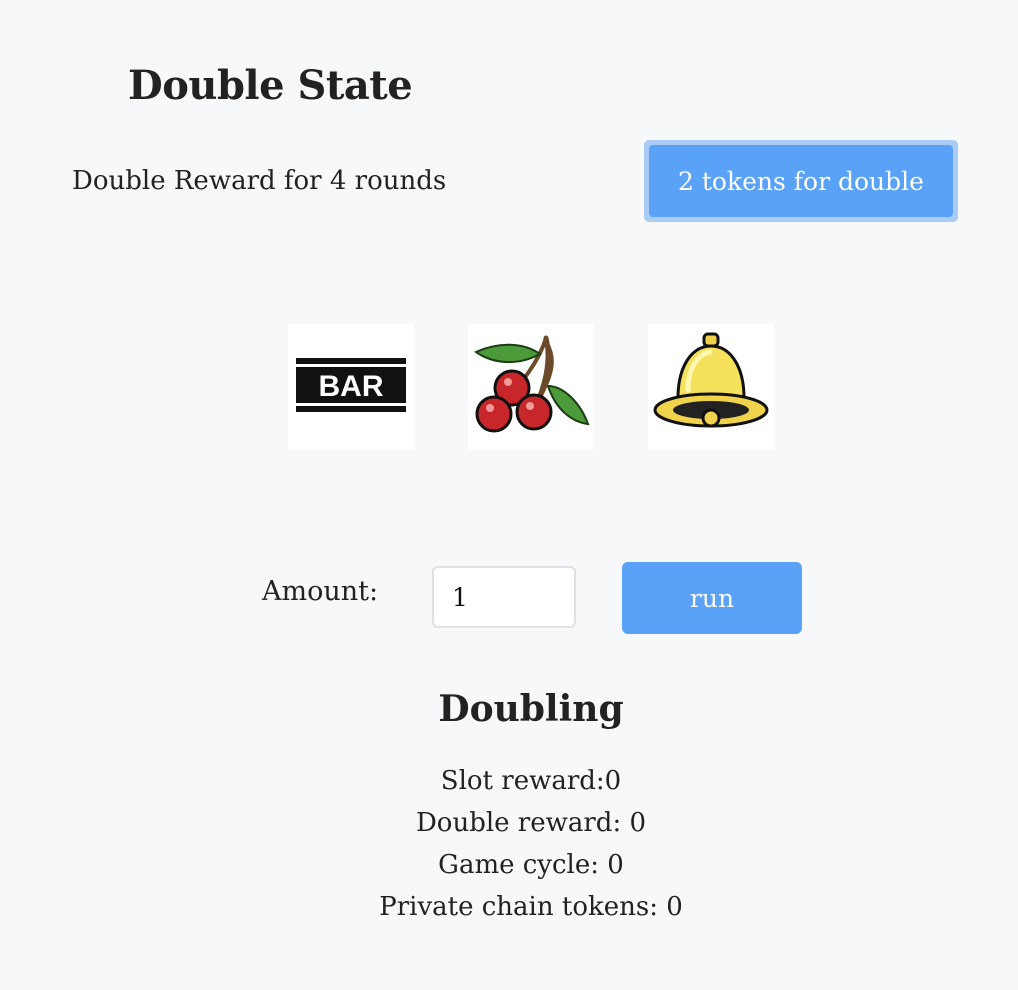  Describe the element at coordinates (270, 85) in the screenshot. I see `page-title: Double State` at that location.